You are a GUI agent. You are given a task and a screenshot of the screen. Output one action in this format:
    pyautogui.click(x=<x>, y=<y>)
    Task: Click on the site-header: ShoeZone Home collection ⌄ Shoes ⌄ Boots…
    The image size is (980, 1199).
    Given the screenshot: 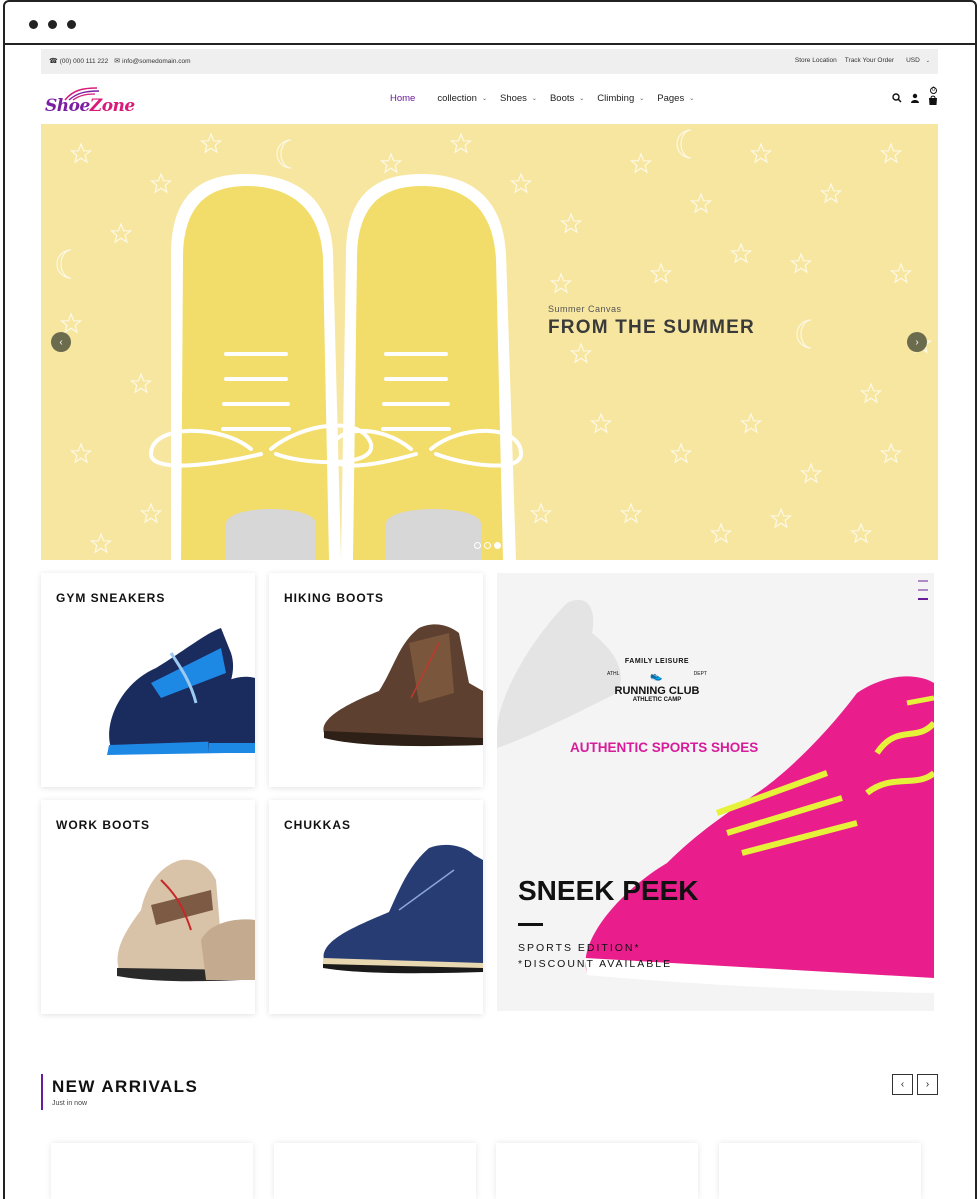 What is the action you would take?
    pyautogui.click(x=489, y=100)
    